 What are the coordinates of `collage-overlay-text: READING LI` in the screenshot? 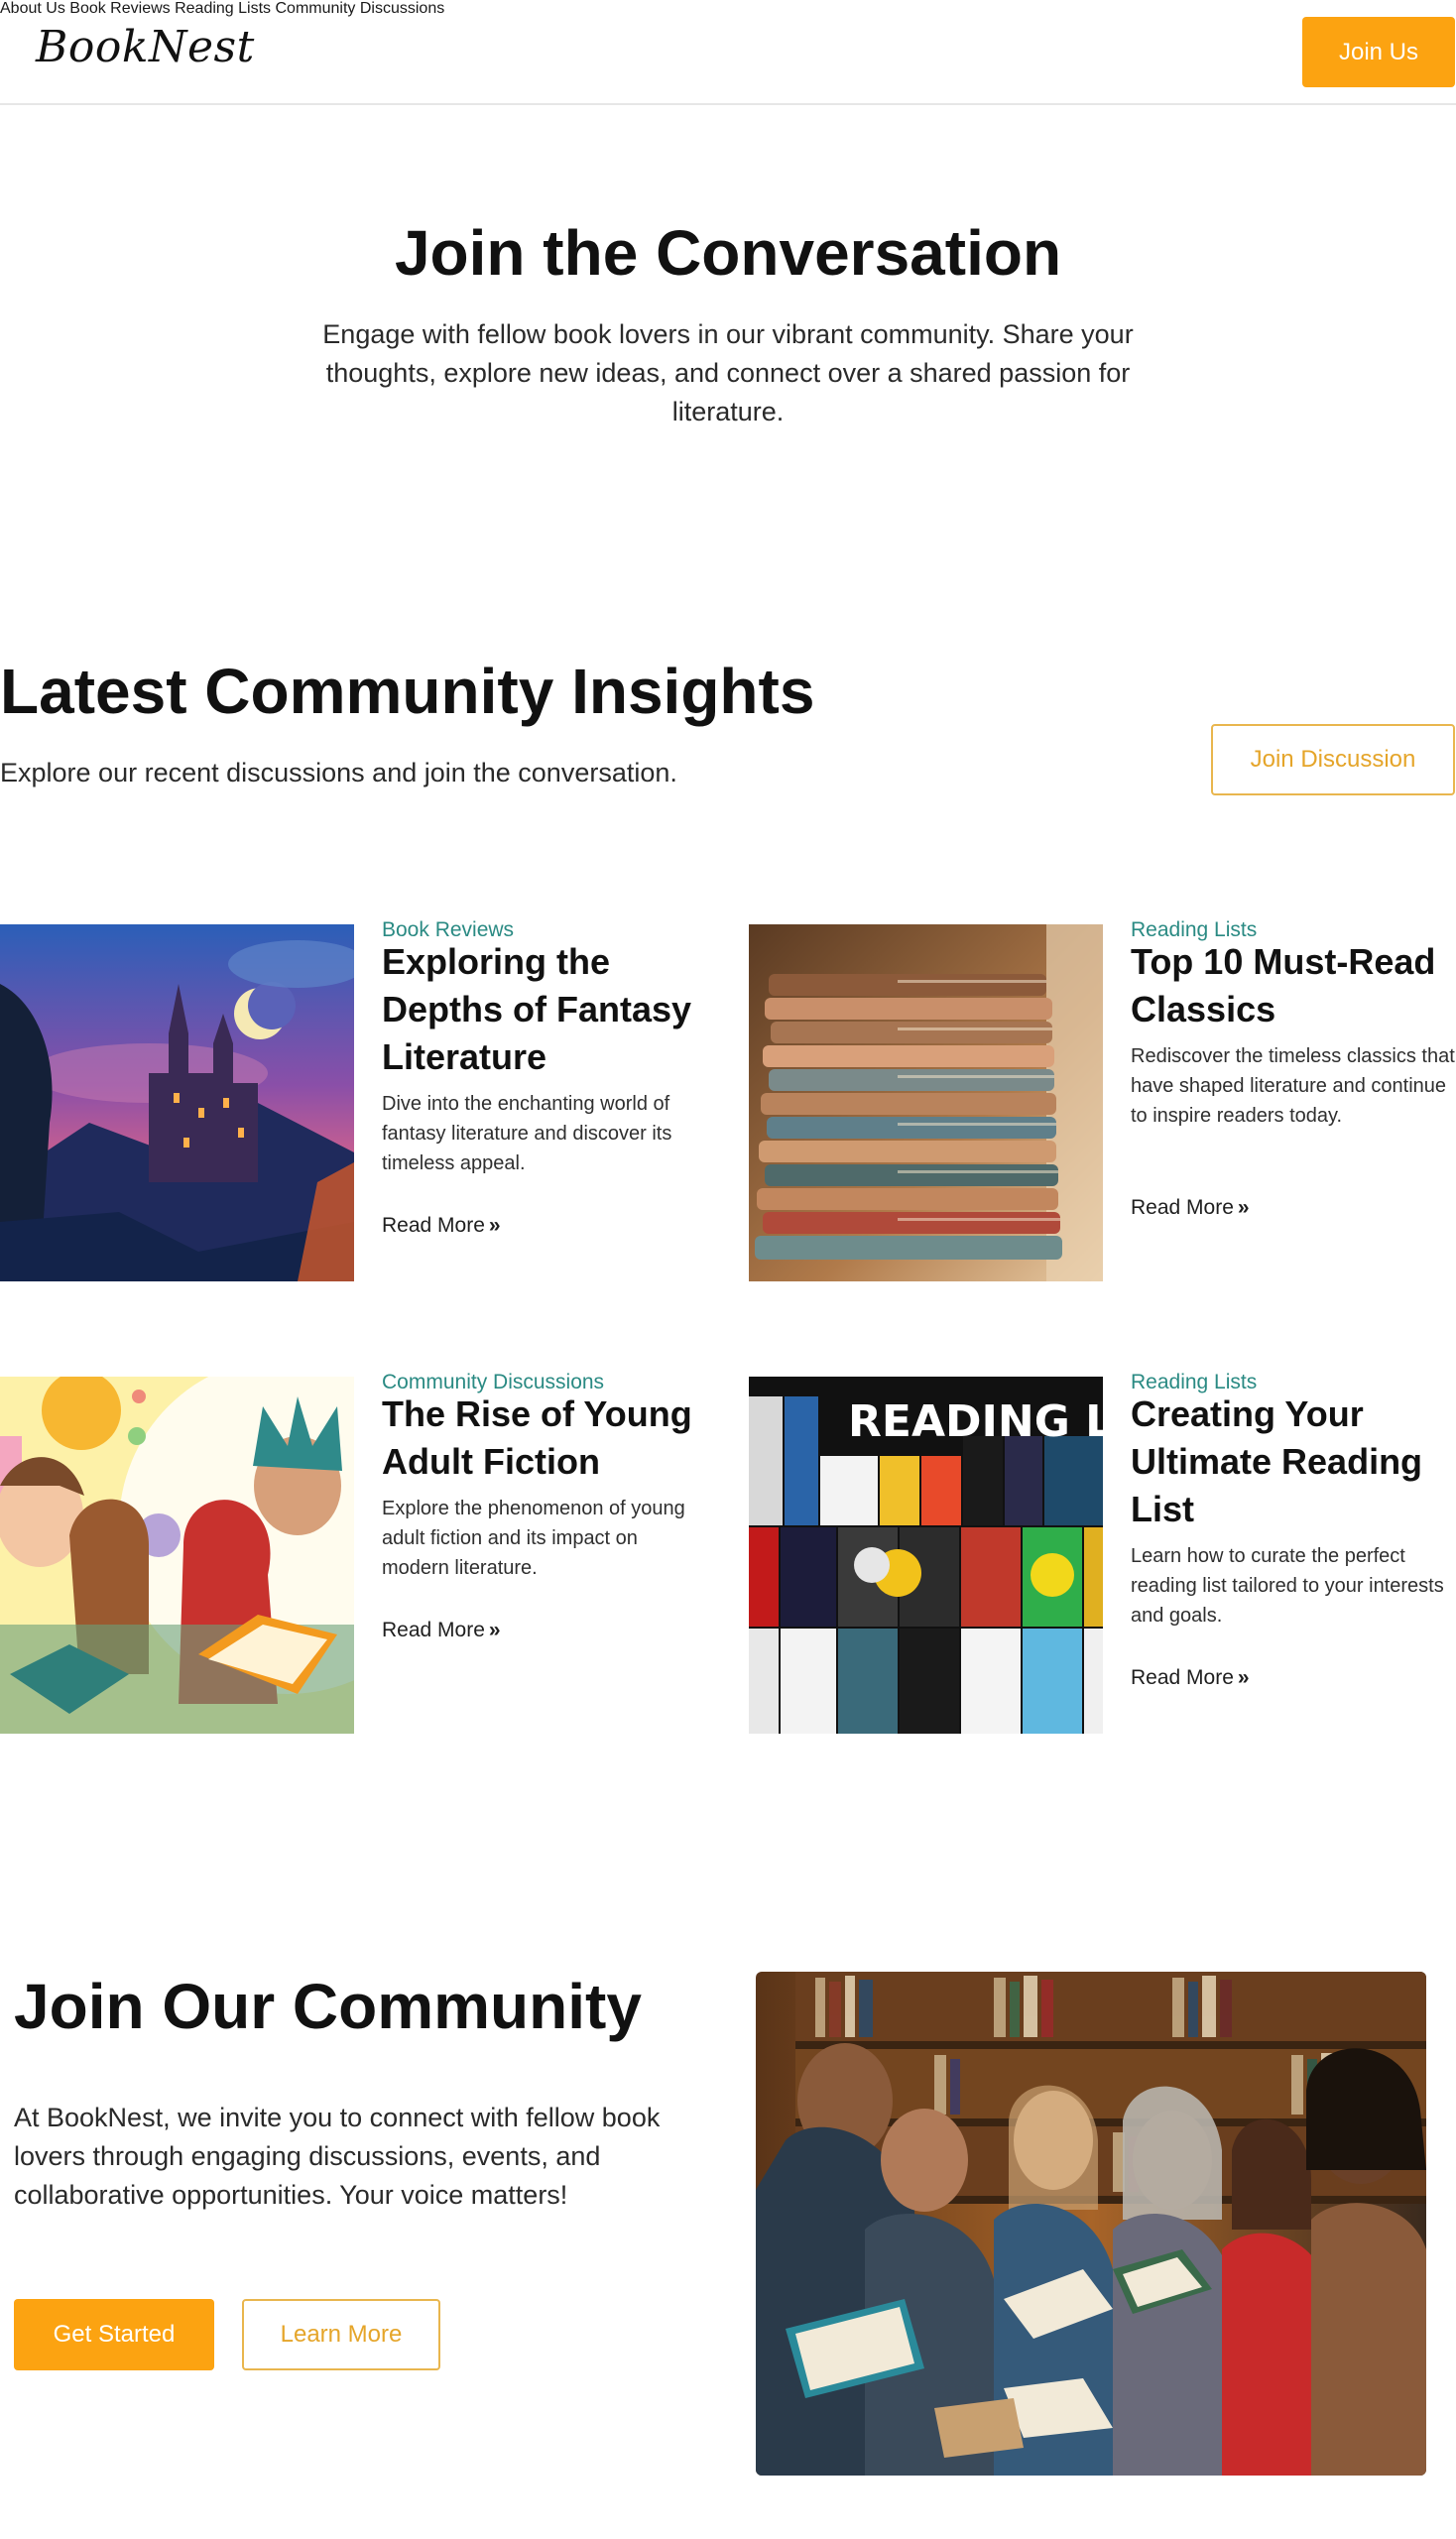 It's located at (975, 1422).